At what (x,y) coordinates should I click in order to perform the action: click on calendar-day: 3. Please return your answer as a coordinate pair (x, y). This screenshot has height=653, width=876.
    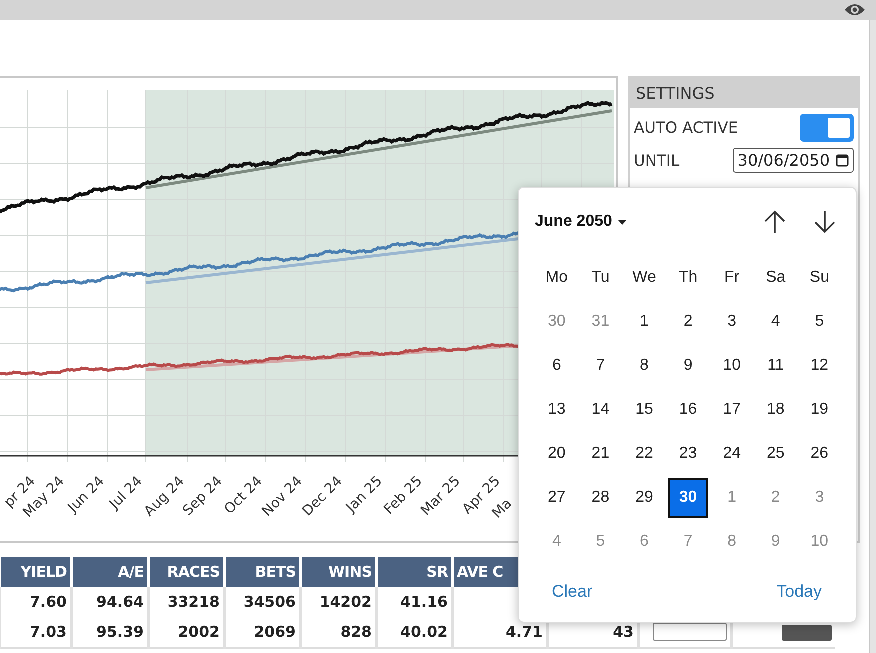
    Looking at the image, I should click on (732, 322).